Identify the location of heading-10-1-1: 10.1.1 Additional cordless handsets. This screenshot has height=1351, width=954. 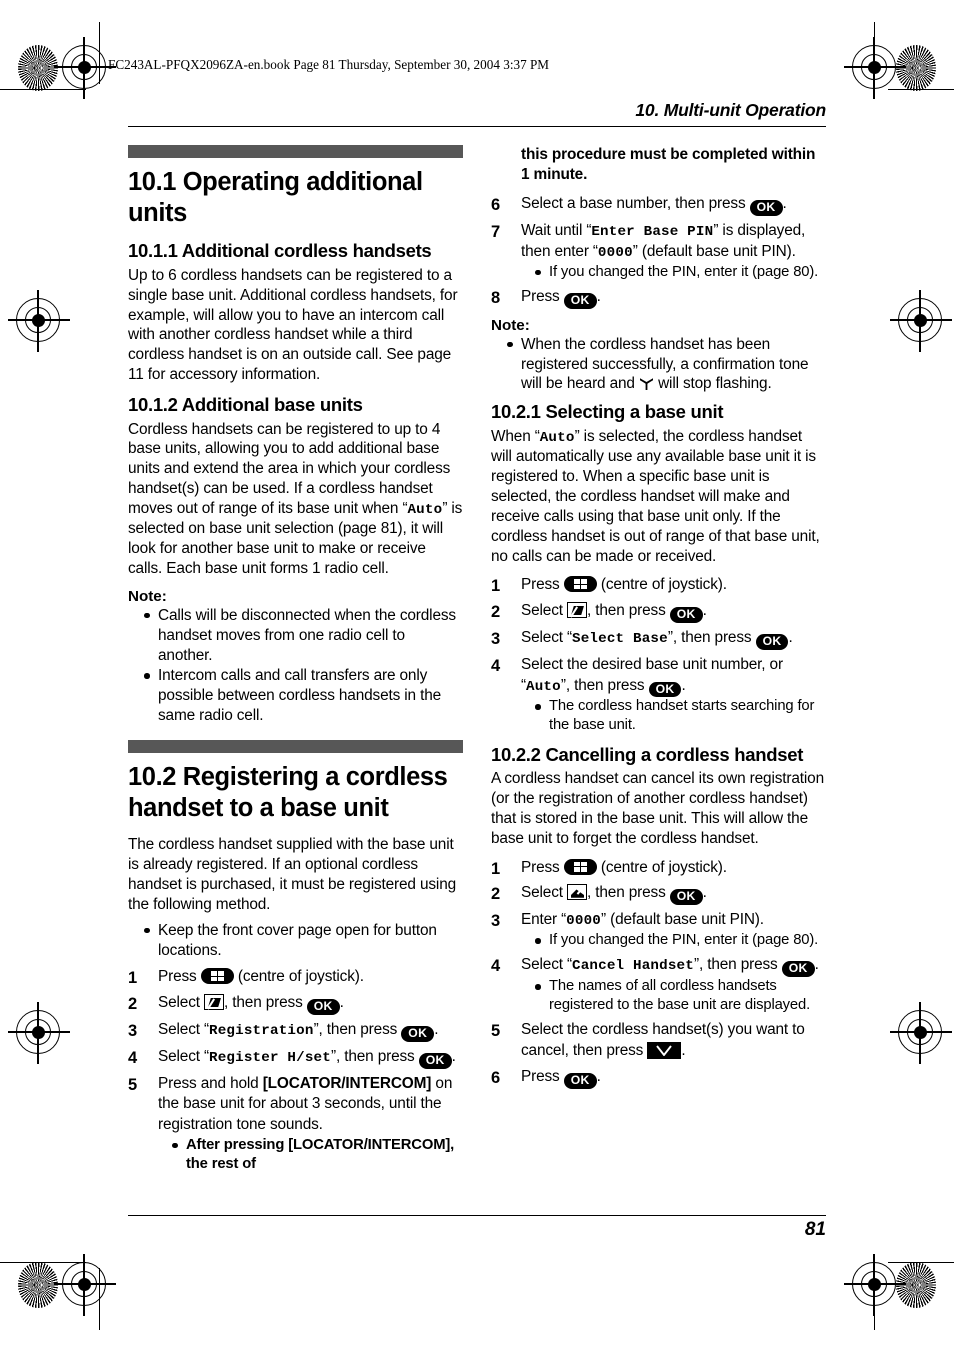
(280, 251).